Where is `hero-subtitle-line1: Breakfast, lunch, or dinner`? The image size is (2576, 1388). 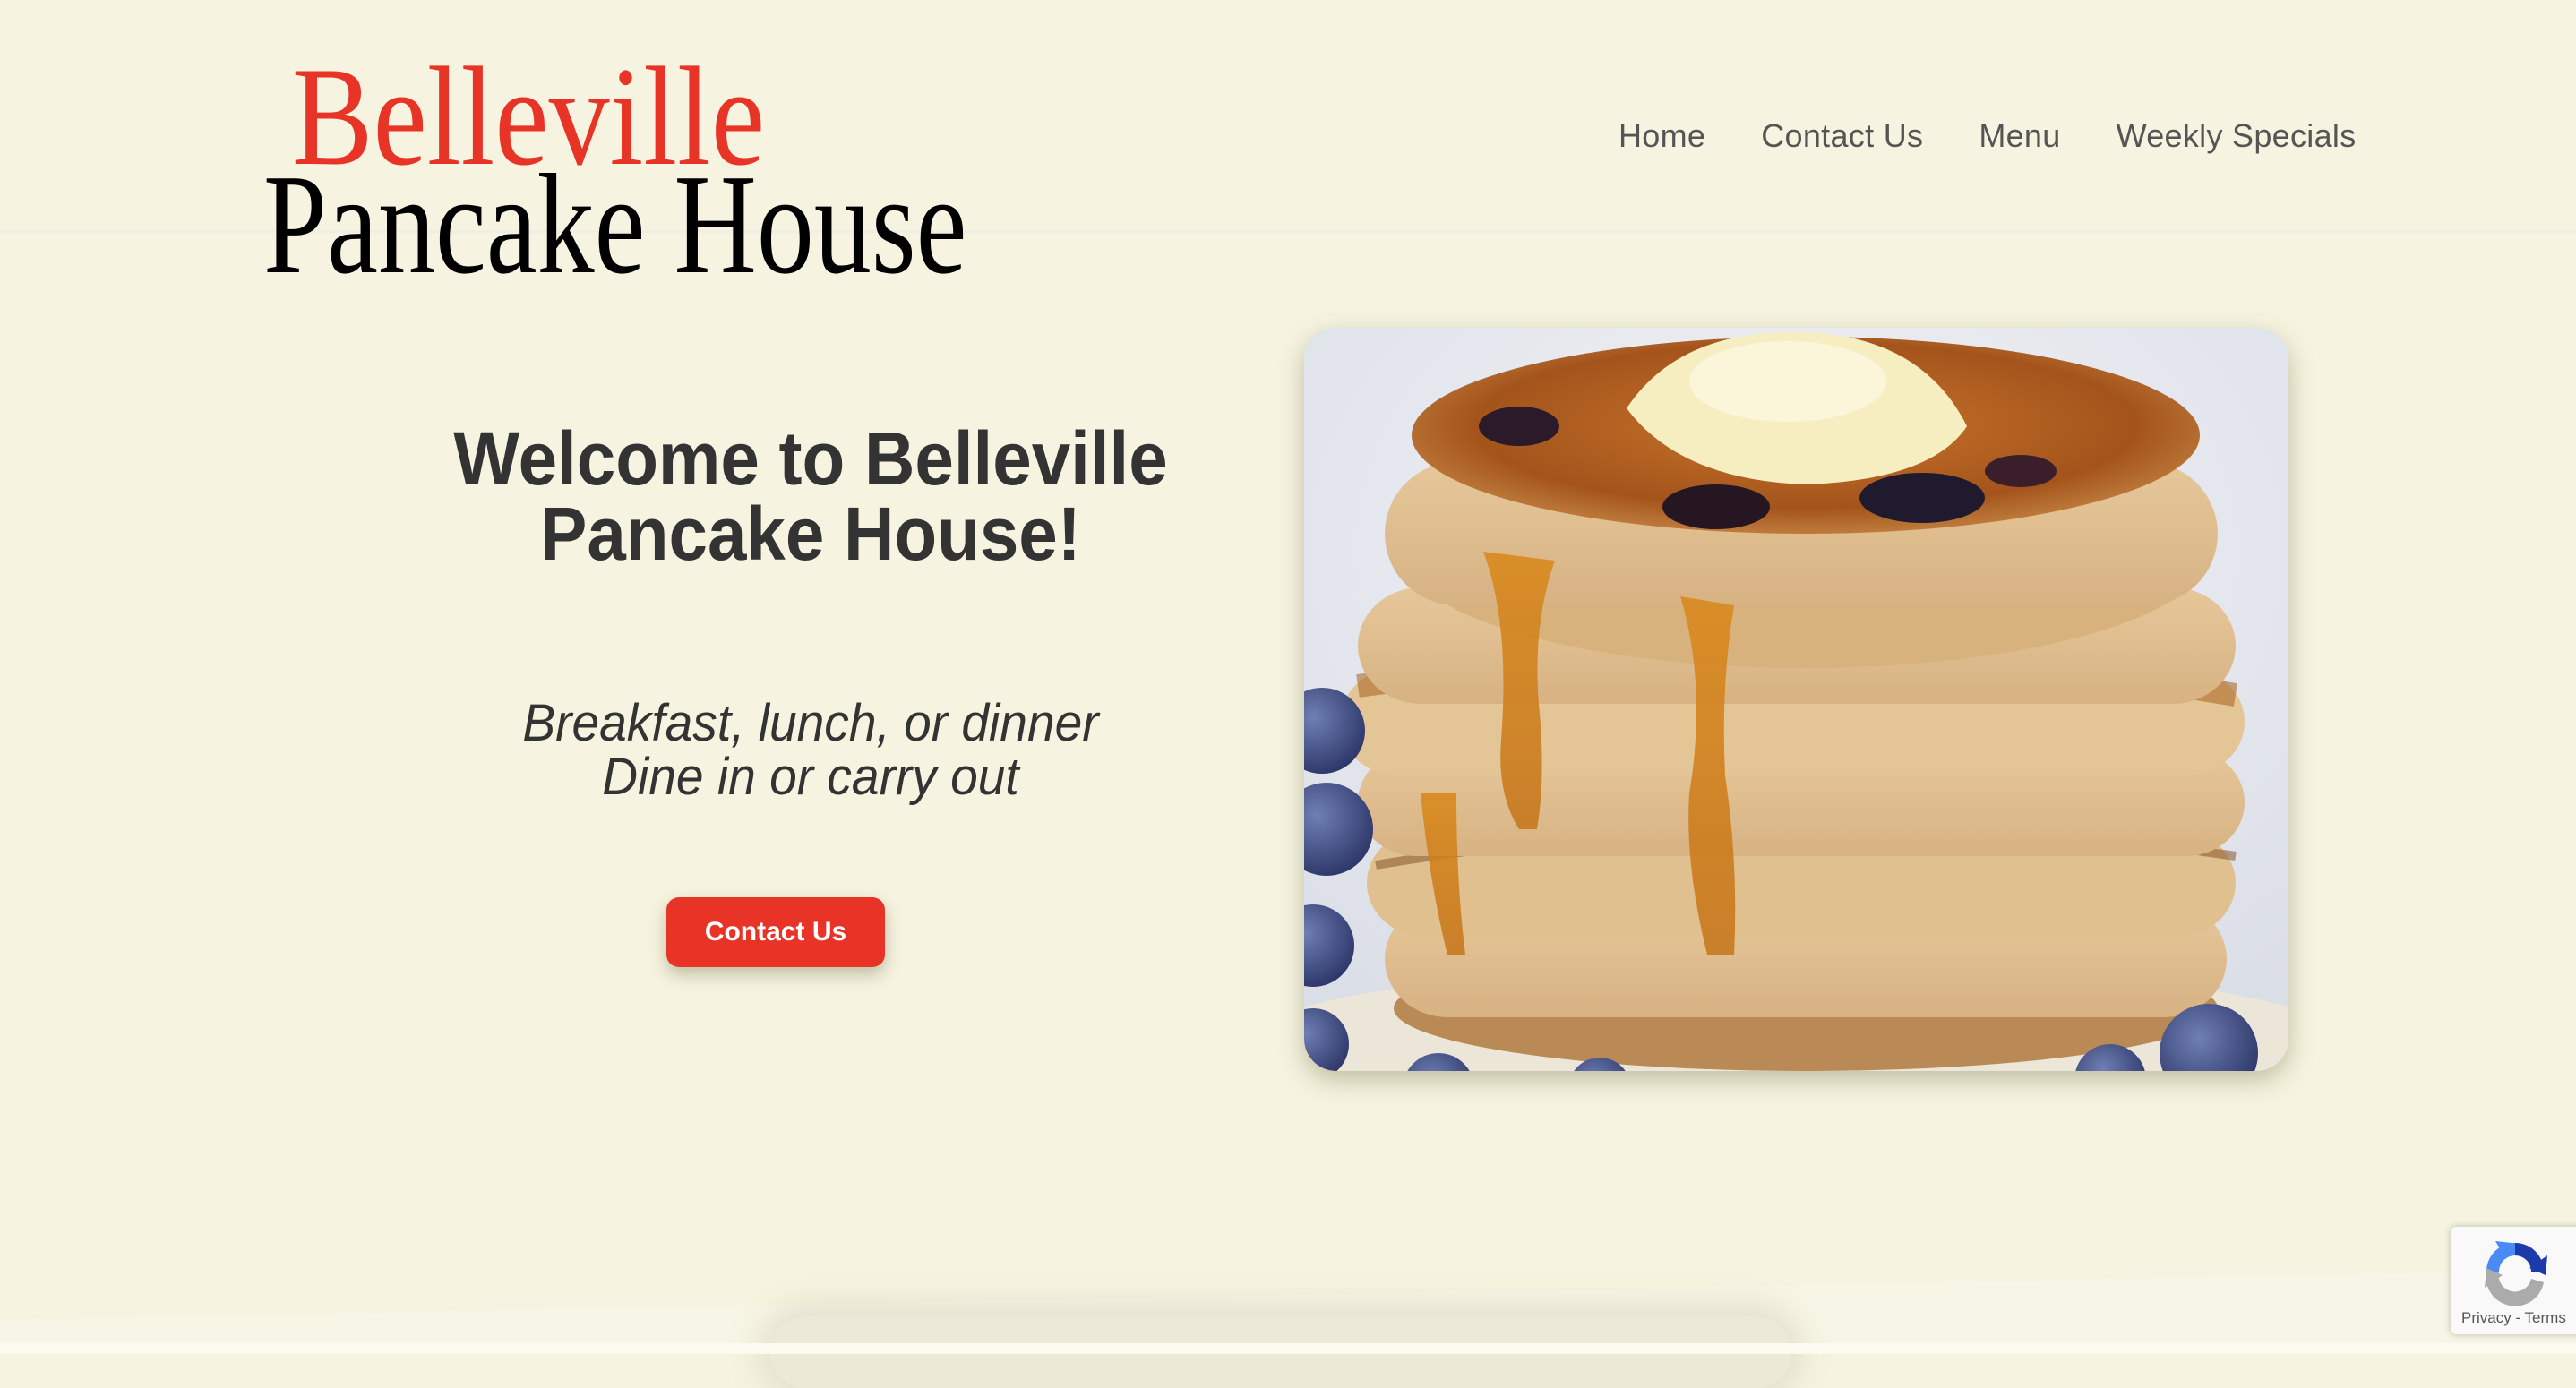 hero-subtitle-line1: Breakfast, lunch, or dinner is located at coordinates (810, 723).